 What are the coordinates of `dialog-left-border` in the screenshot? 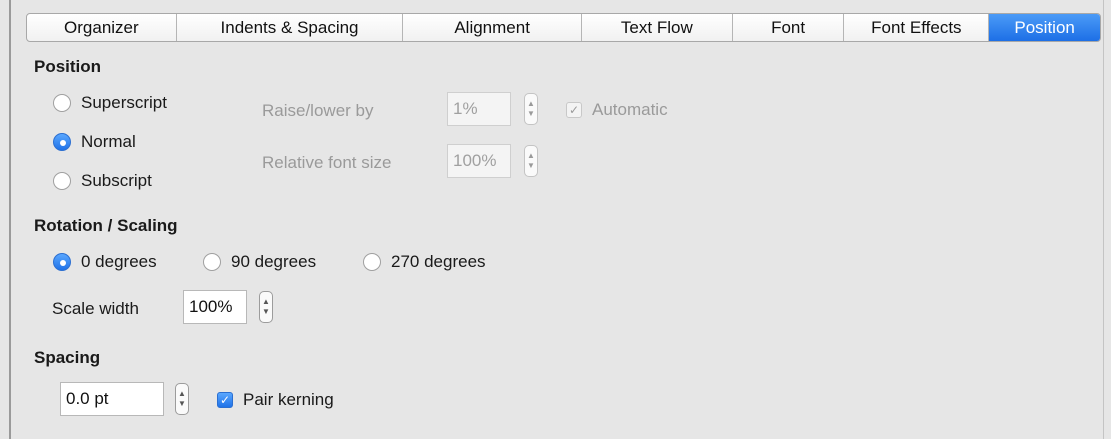 It's located at (10, 219).